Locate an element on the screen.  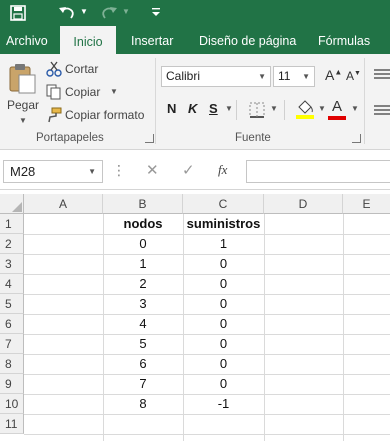
clipboard-launcher-icon is located at coordinates (149, 138).